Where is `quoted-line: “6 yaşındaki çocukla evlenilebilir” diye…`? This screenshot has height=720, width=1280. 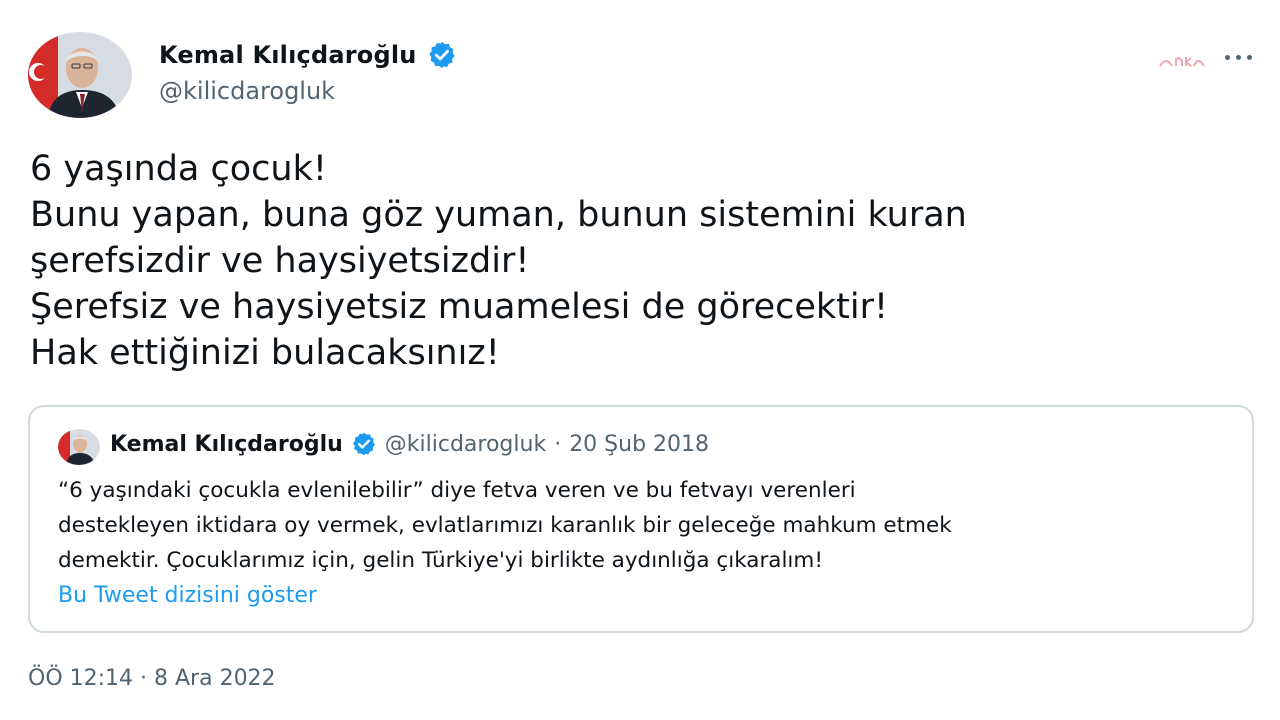
quoted-line: “6 yaşındaki çocukla evlenilebilir” diye… is located at coordinates (457, 490).